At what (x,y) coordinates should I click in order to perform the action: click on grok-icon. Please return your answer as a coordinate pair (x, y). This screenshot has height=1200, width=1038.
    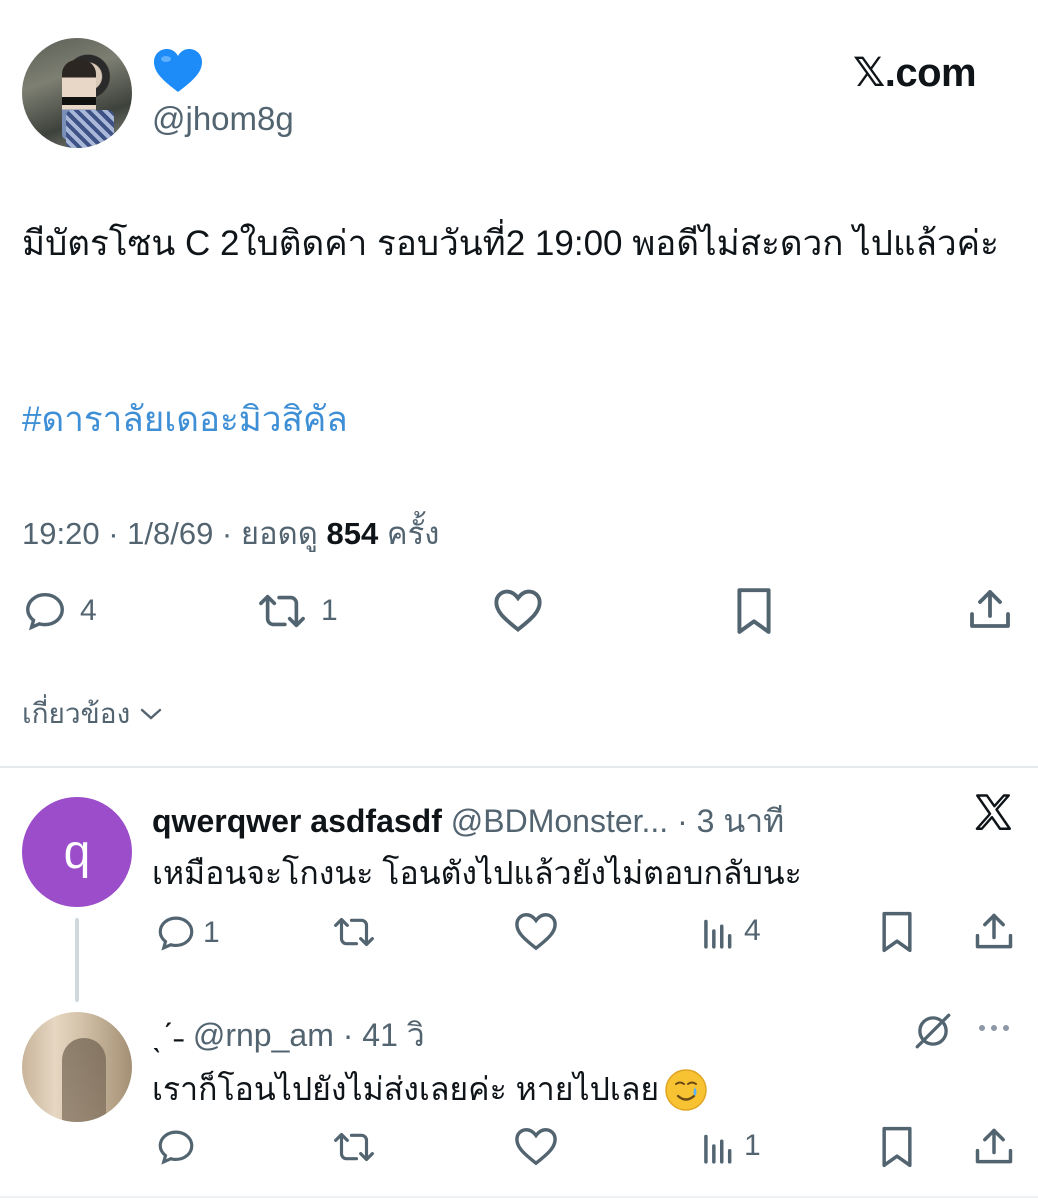
    Looking at the image, I should click on (933, 1031).